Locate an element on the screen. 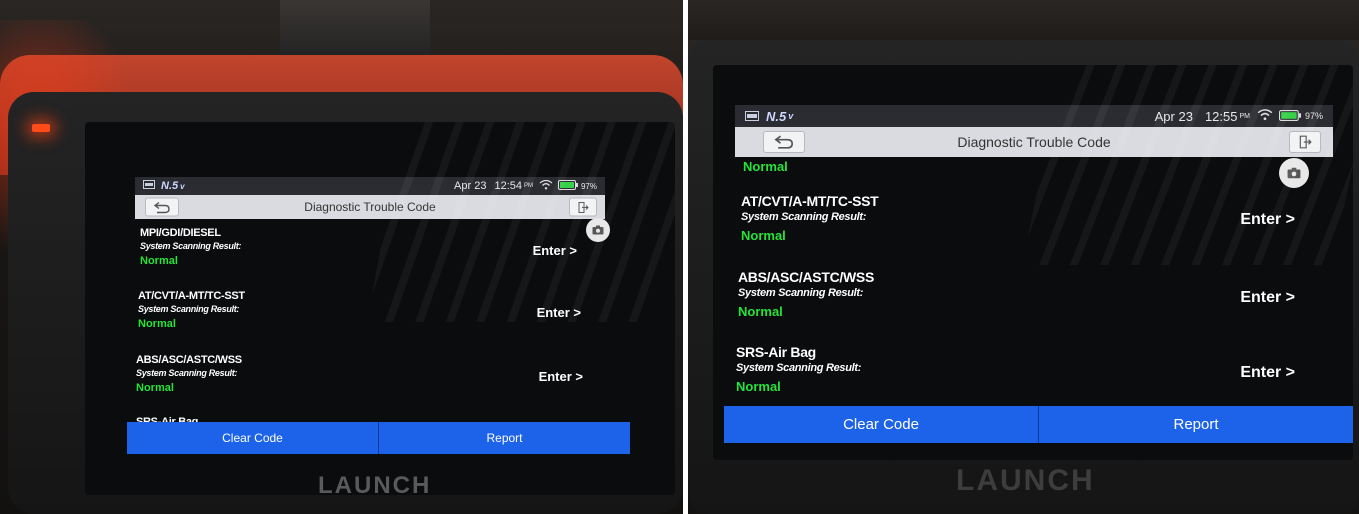 The width and height of the screenshot is (1359, 514). camera-button is located at coordinates (1294, 173).